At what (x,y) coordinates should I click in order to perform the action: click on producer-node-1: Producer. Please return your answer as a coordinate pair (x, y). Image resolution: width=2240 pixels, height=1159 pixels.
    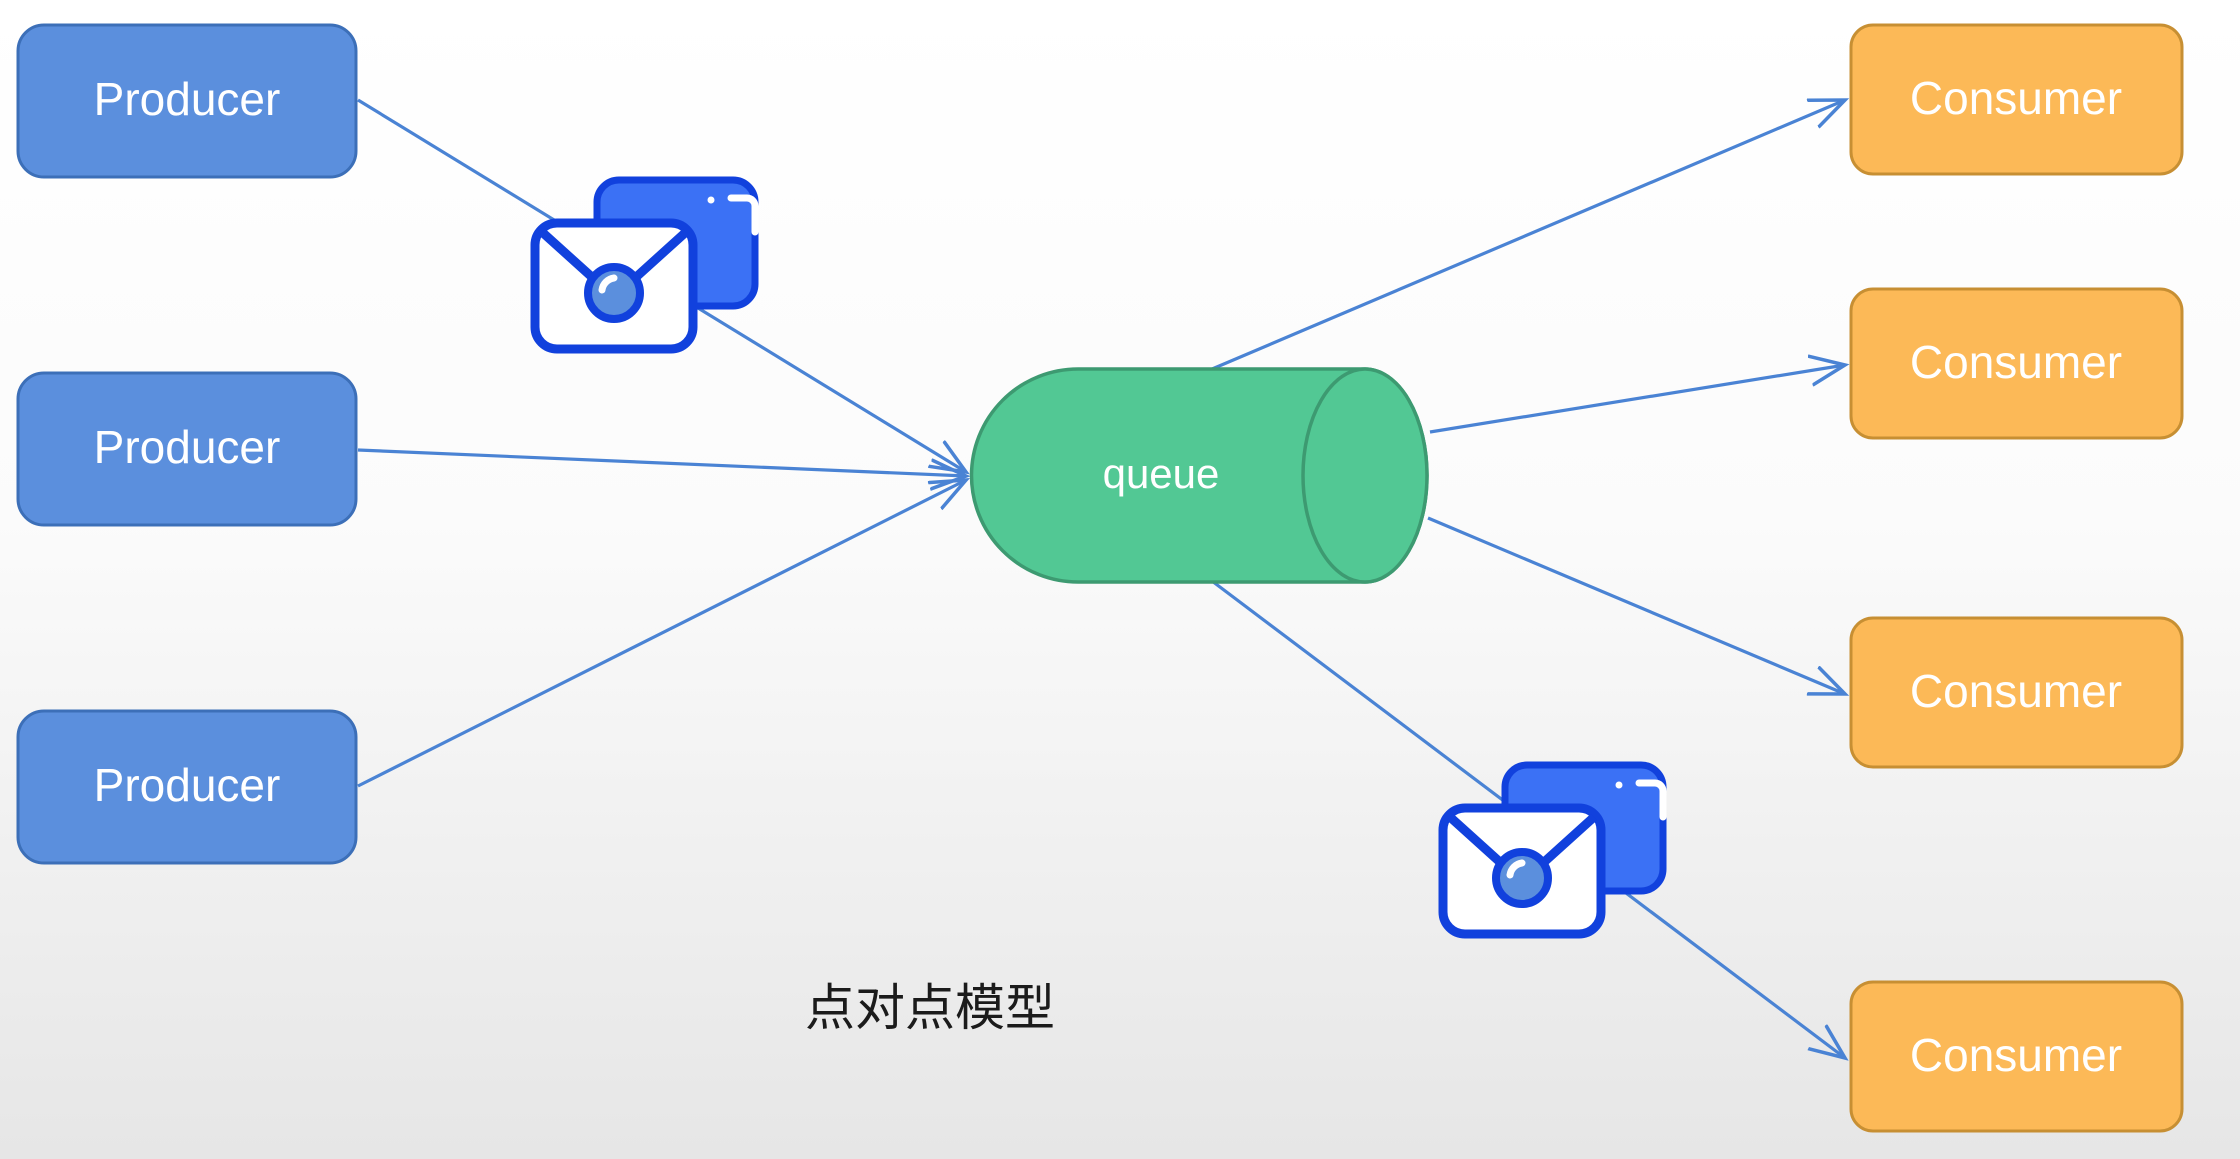
    Looking at the image, I should click on (187, 101).